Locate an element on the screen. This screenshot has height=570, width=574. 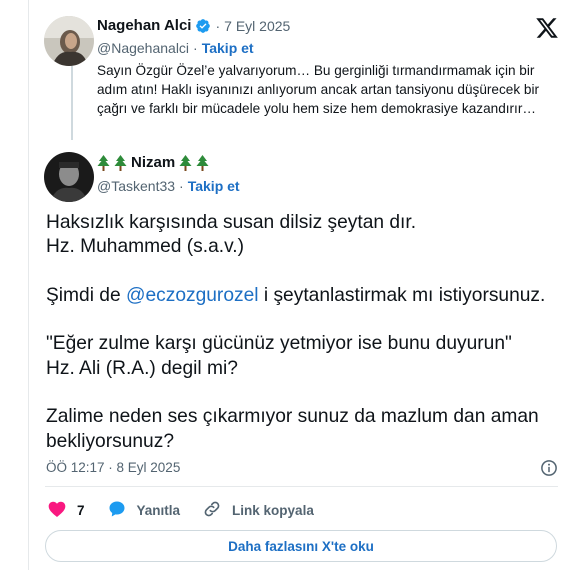
copy-link-button: Link kopyala is located at coordinates (258, 510).